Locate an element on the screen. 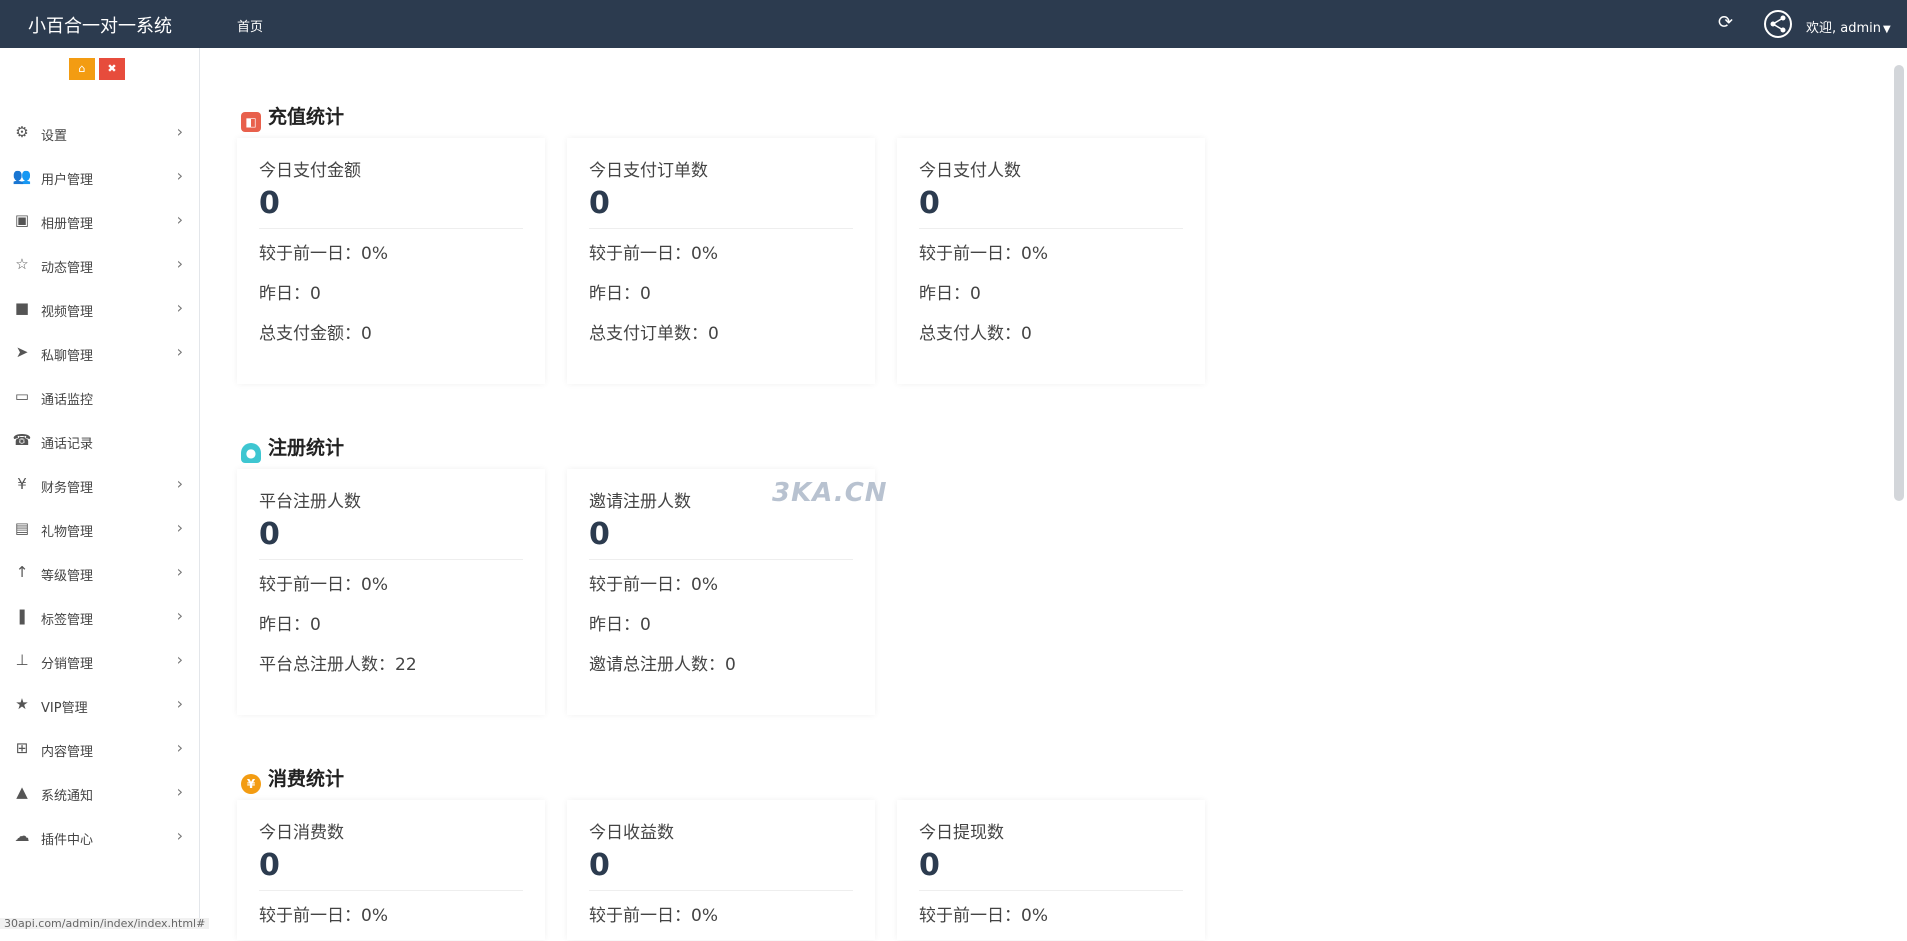 The image size is (1907, 941). card-title: 今日提现数 is located at coordinates (961, 833).